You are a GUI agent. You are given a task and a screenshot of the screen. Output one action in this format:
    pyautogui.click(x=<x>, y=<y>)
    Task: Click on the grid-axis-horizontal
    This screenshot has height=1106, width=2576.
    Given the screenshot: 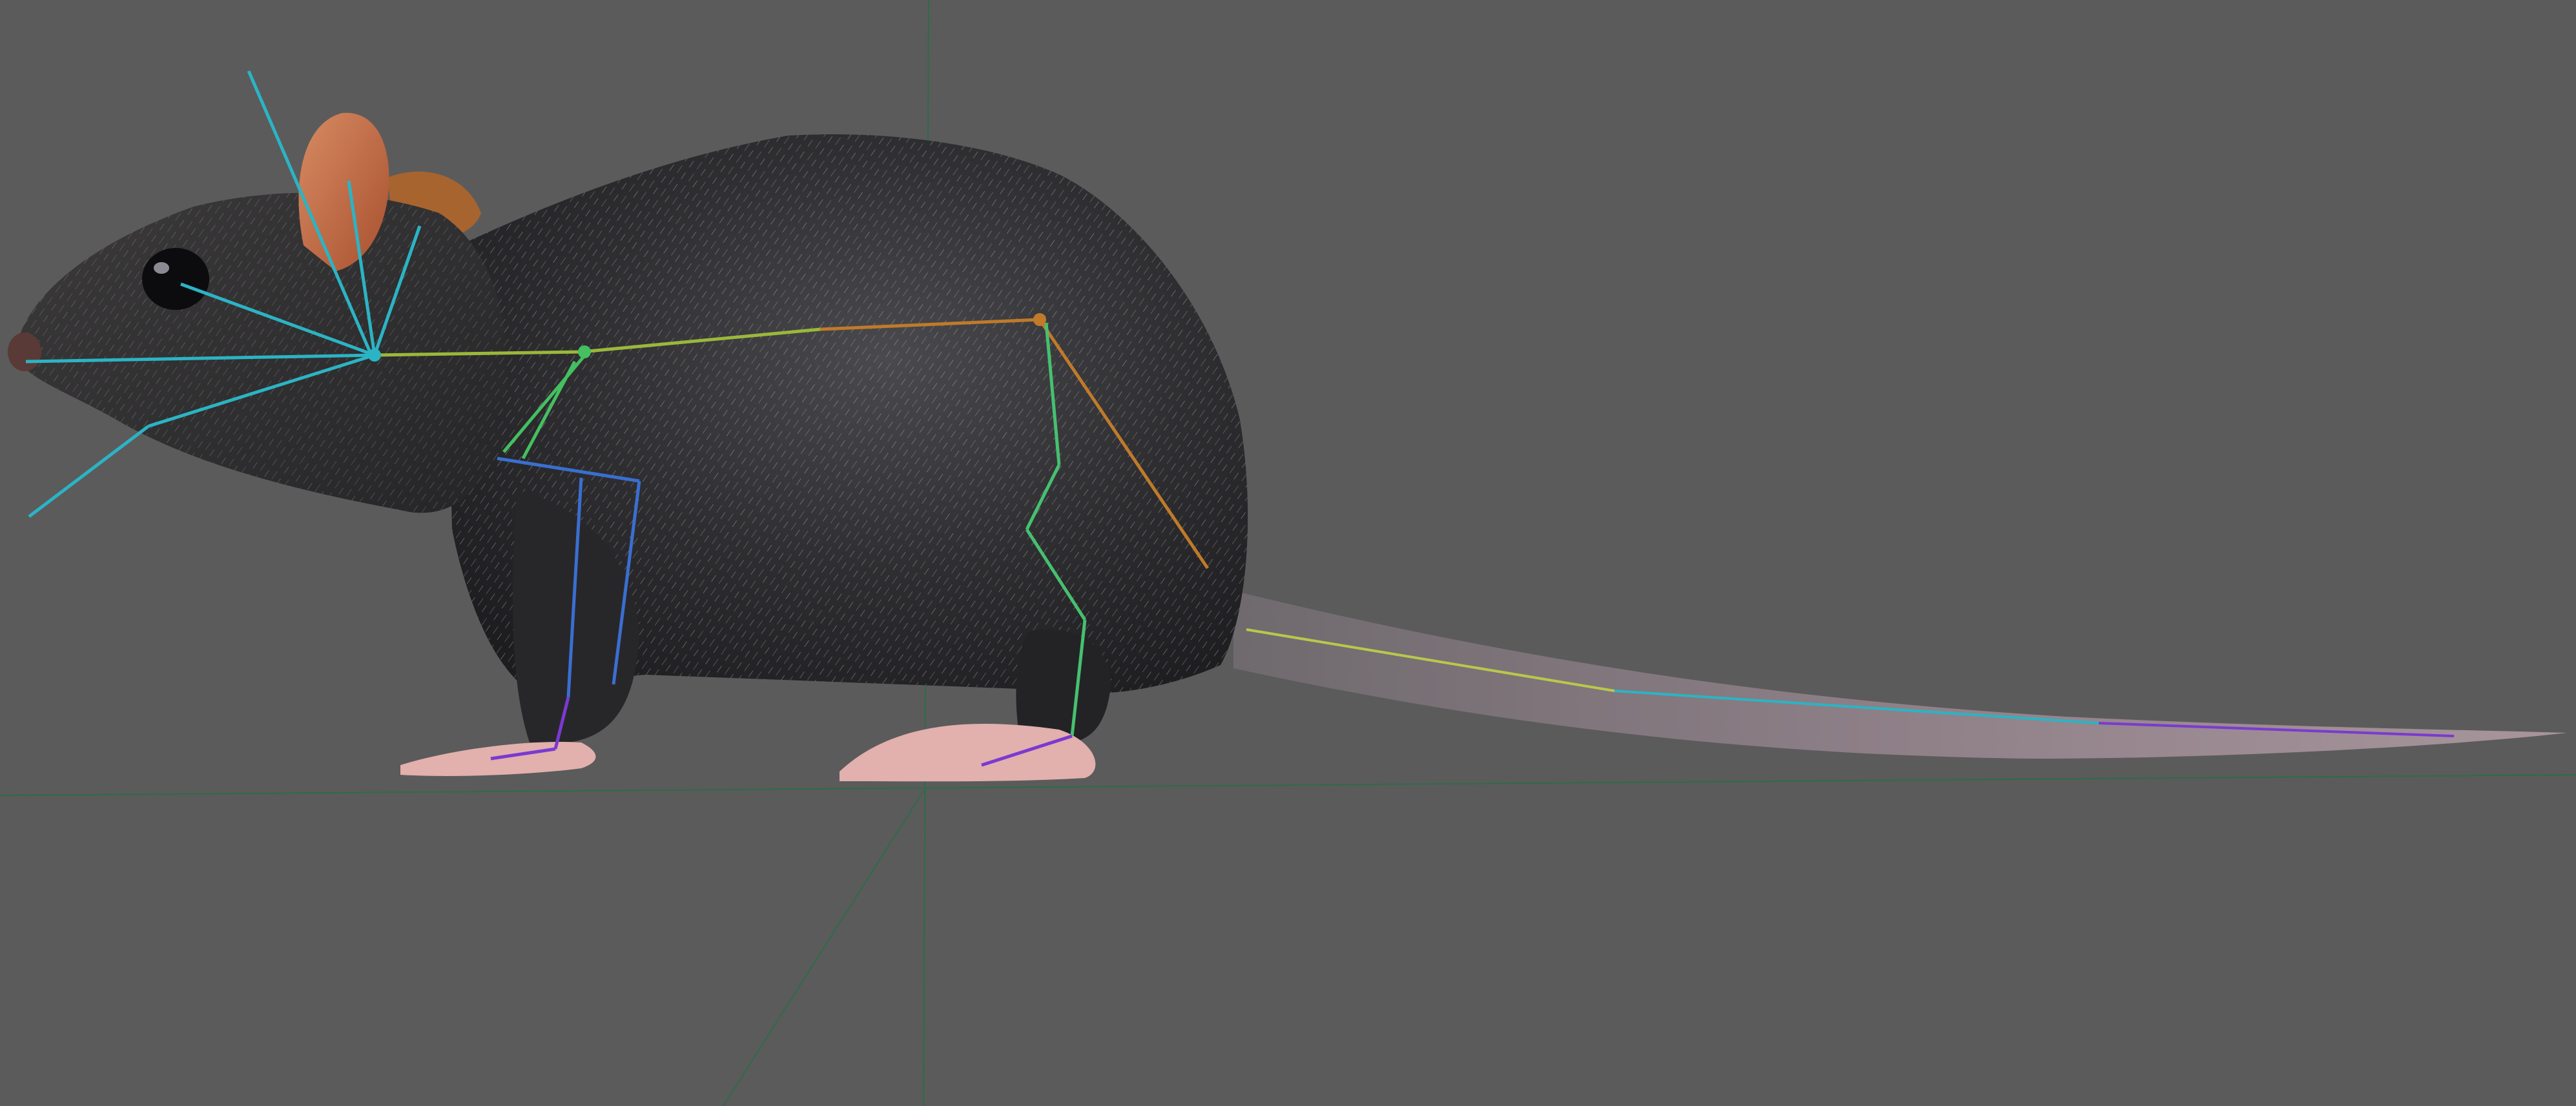 What is the action you would take?
    pyautogui.click(x=1288, y=785)
    